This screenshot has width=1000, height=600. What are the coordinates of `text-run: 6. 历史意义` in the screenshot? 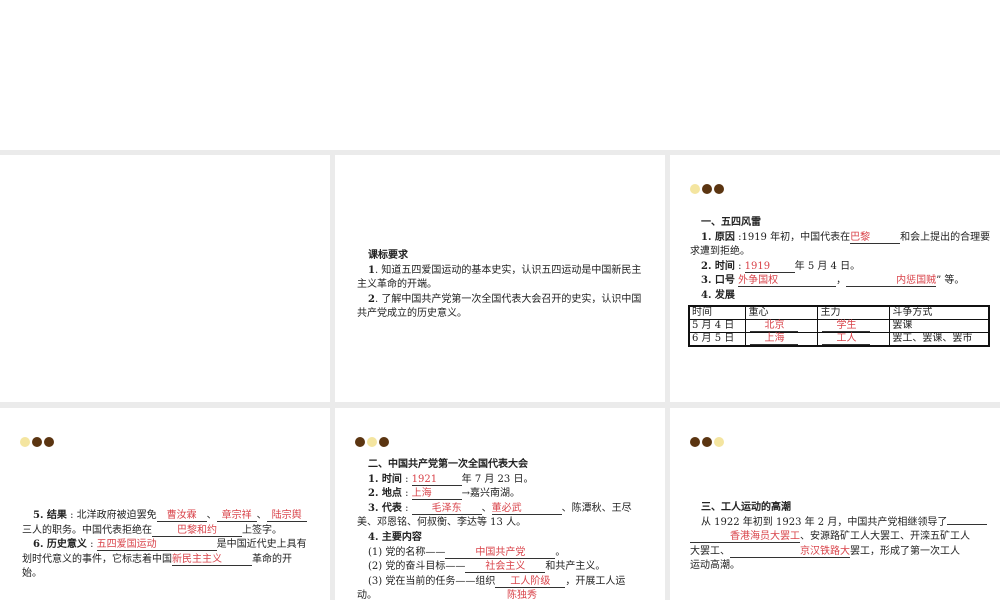 It's located at (60, 545).